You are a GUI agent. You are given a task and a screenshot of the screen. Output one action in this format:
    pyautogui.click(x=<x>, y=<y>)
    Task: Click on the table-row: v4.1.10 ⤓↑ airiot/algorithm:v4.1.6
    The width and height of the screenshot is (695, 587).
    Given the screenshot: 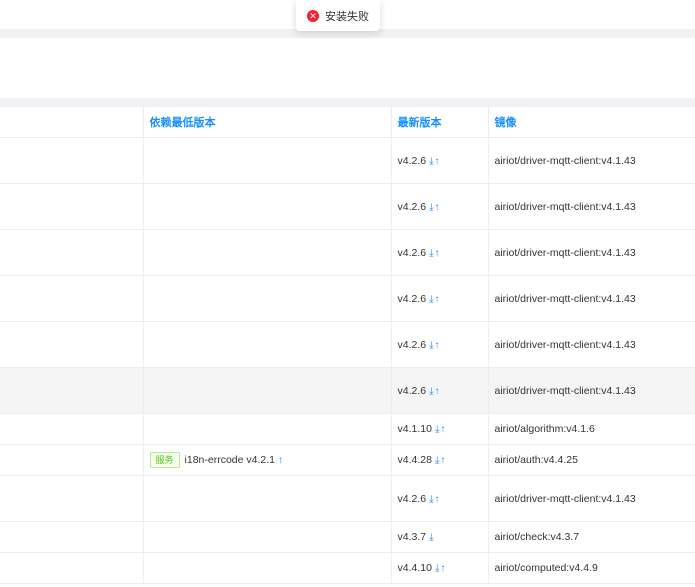 What is the action you would take?
    pyautogui.click(x=347, y=429)
    